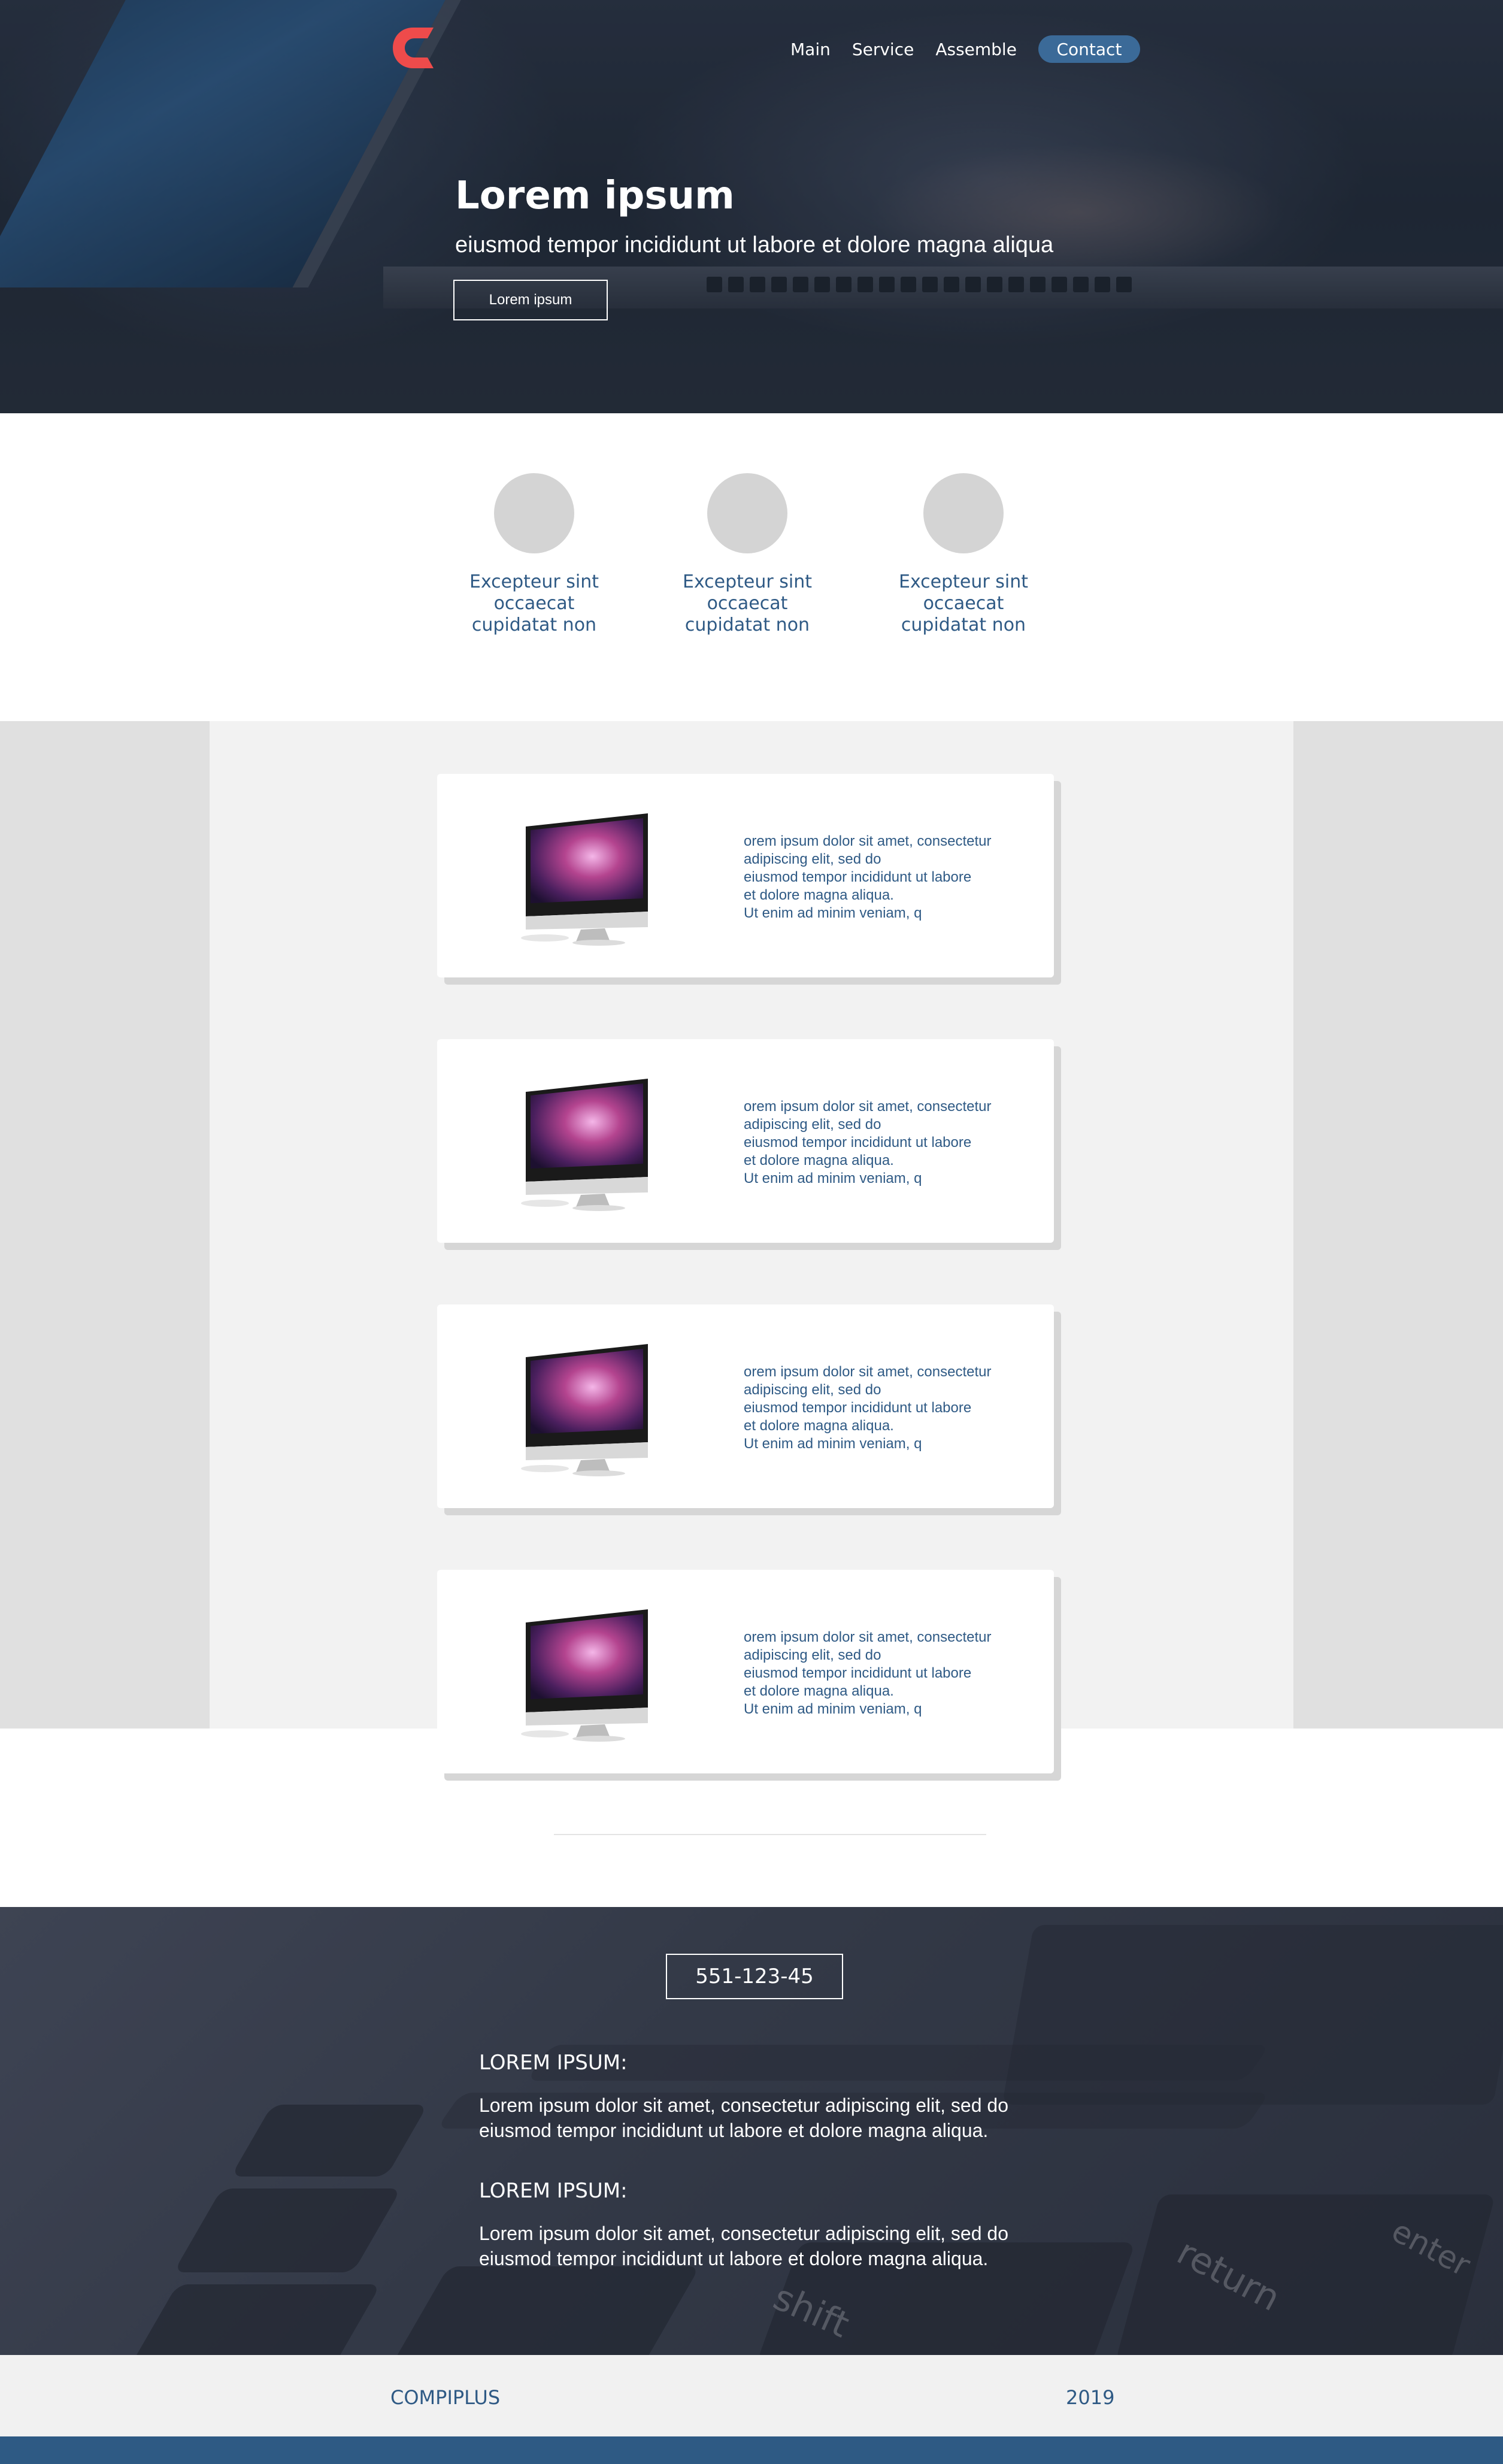 The height and width of the screenshot is (2464, 1503). What do you see at coordinates (751, 2395) in the screenshot?
I see `footer: COMPIPLUS 2019` at bounding box center [751, 2395].